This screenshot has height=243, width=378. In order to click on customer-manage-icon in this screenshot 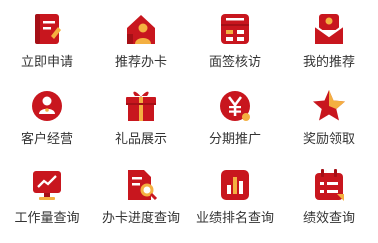, I will do `click(47, 106)`.